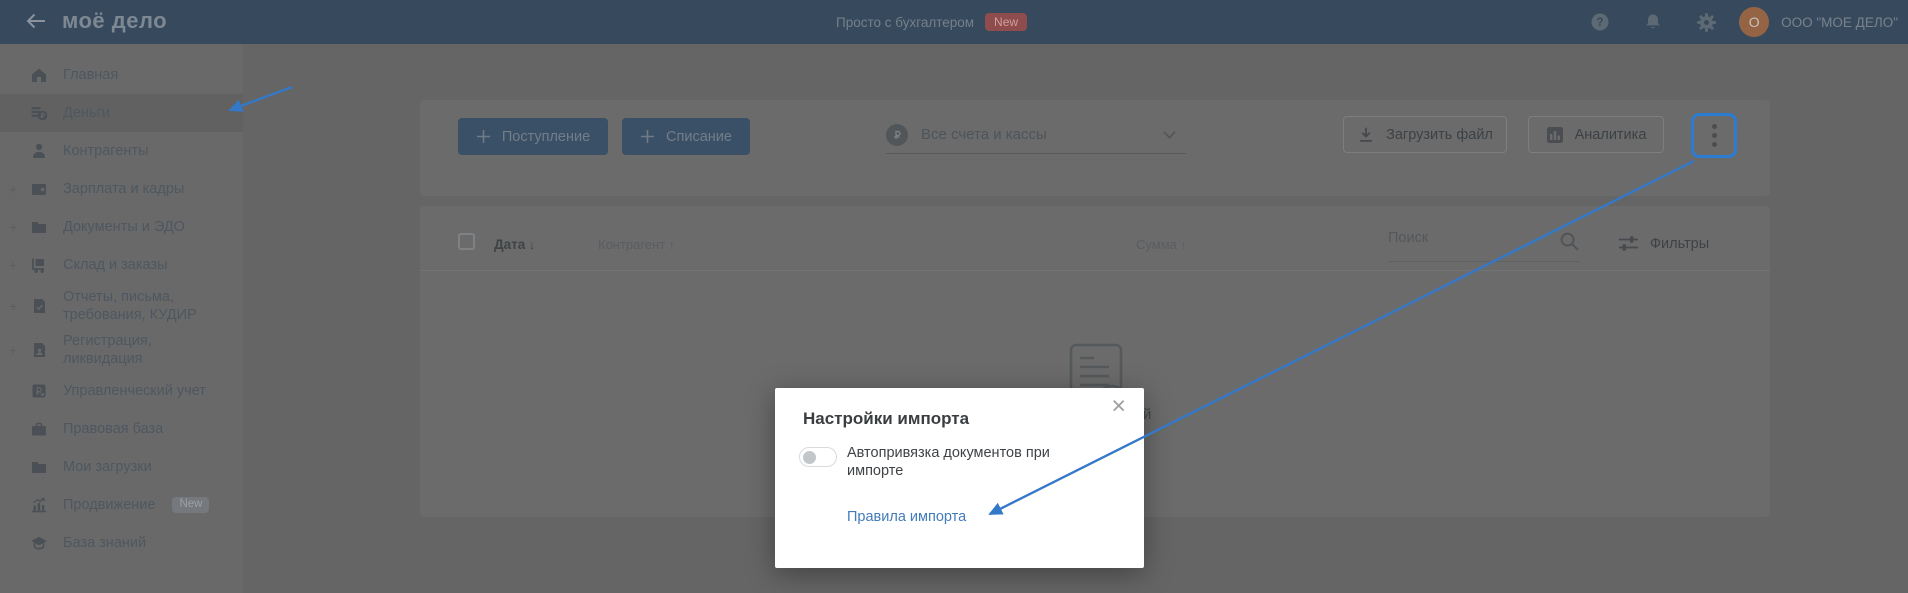  I want to click on column-header-sum: Сумма ↑, so click(1161, 244).